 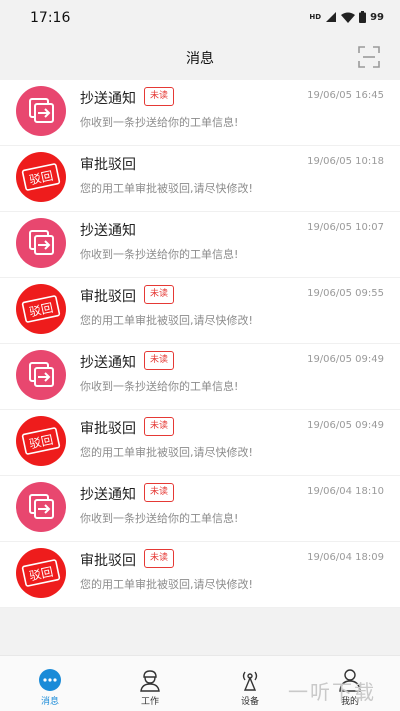 I want to click on message-time: 19/06/05 16:45, so click(x=345, y=95).